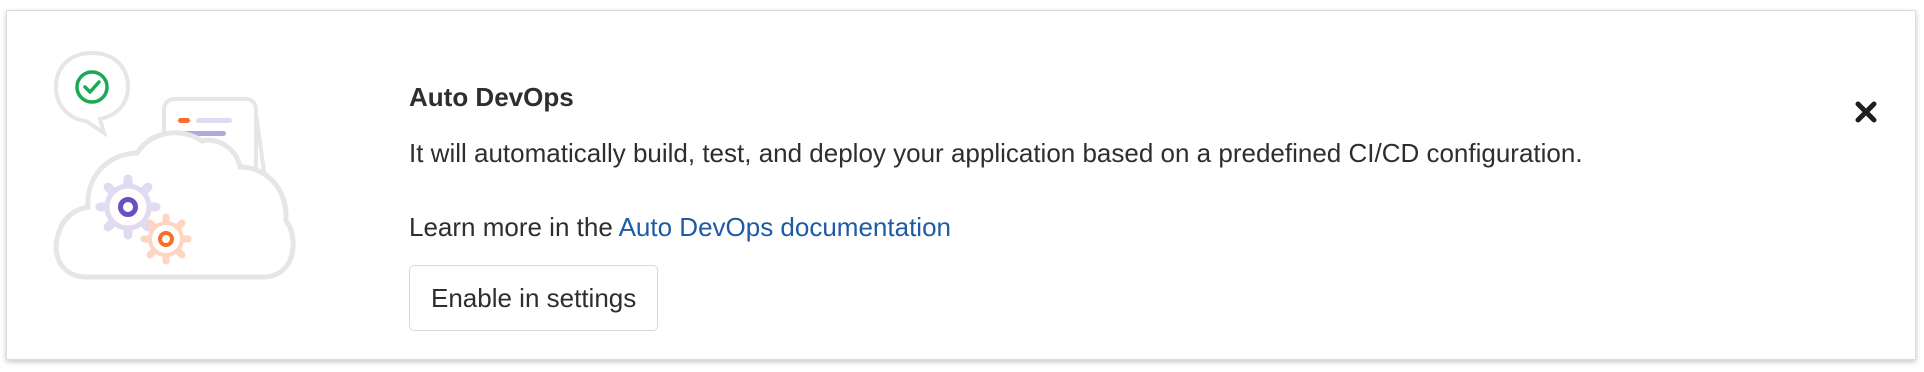 Image resolution: width=1924 pixels, height=372 pixels. I want to click on close-icon, so click(1866, 112).